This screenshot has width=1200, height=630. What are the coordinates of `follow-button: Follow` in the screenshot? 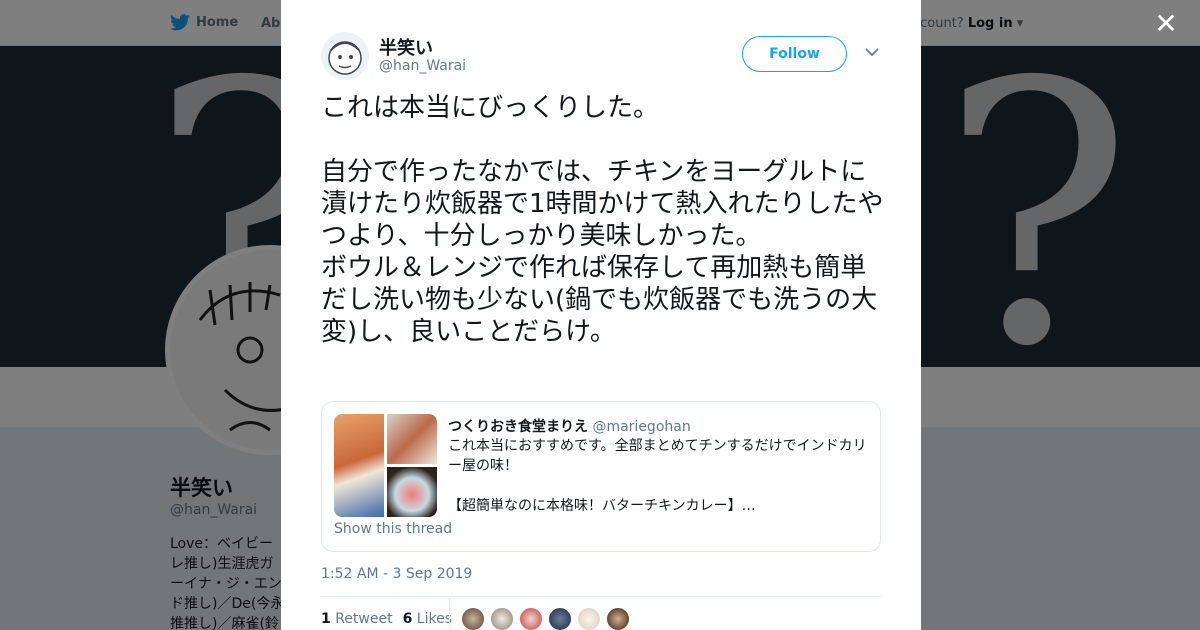 It's located at (794, 54).